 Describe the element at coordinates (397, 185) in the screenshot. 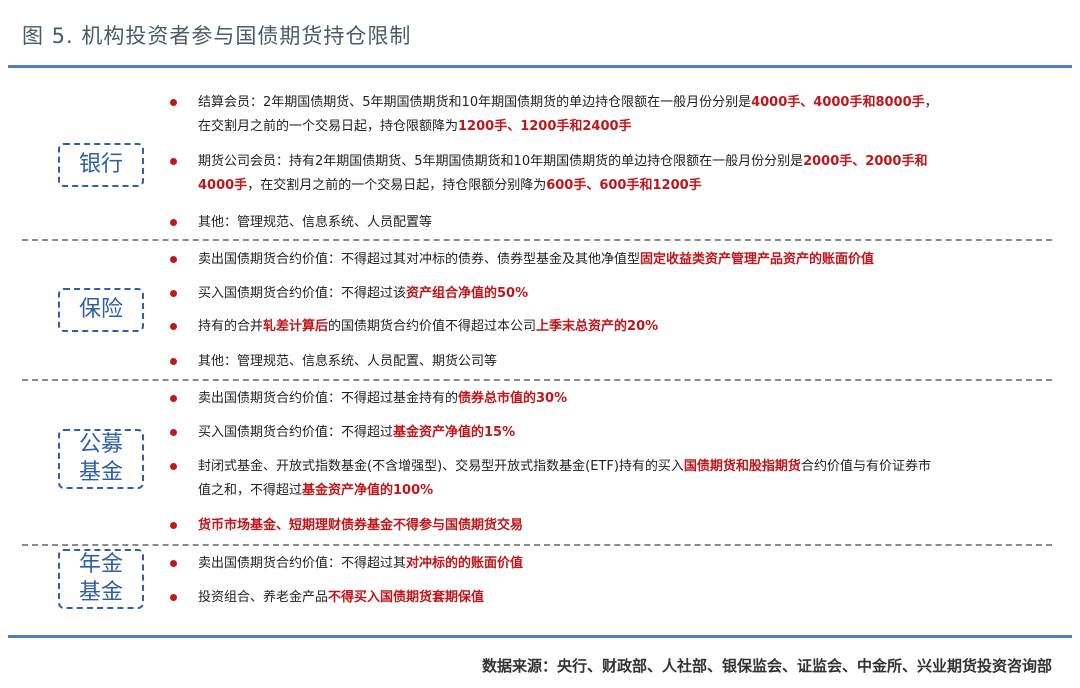

I see `item-text: ，在交割月之前的一个交易日起，持仓限额分别降为` at that location.